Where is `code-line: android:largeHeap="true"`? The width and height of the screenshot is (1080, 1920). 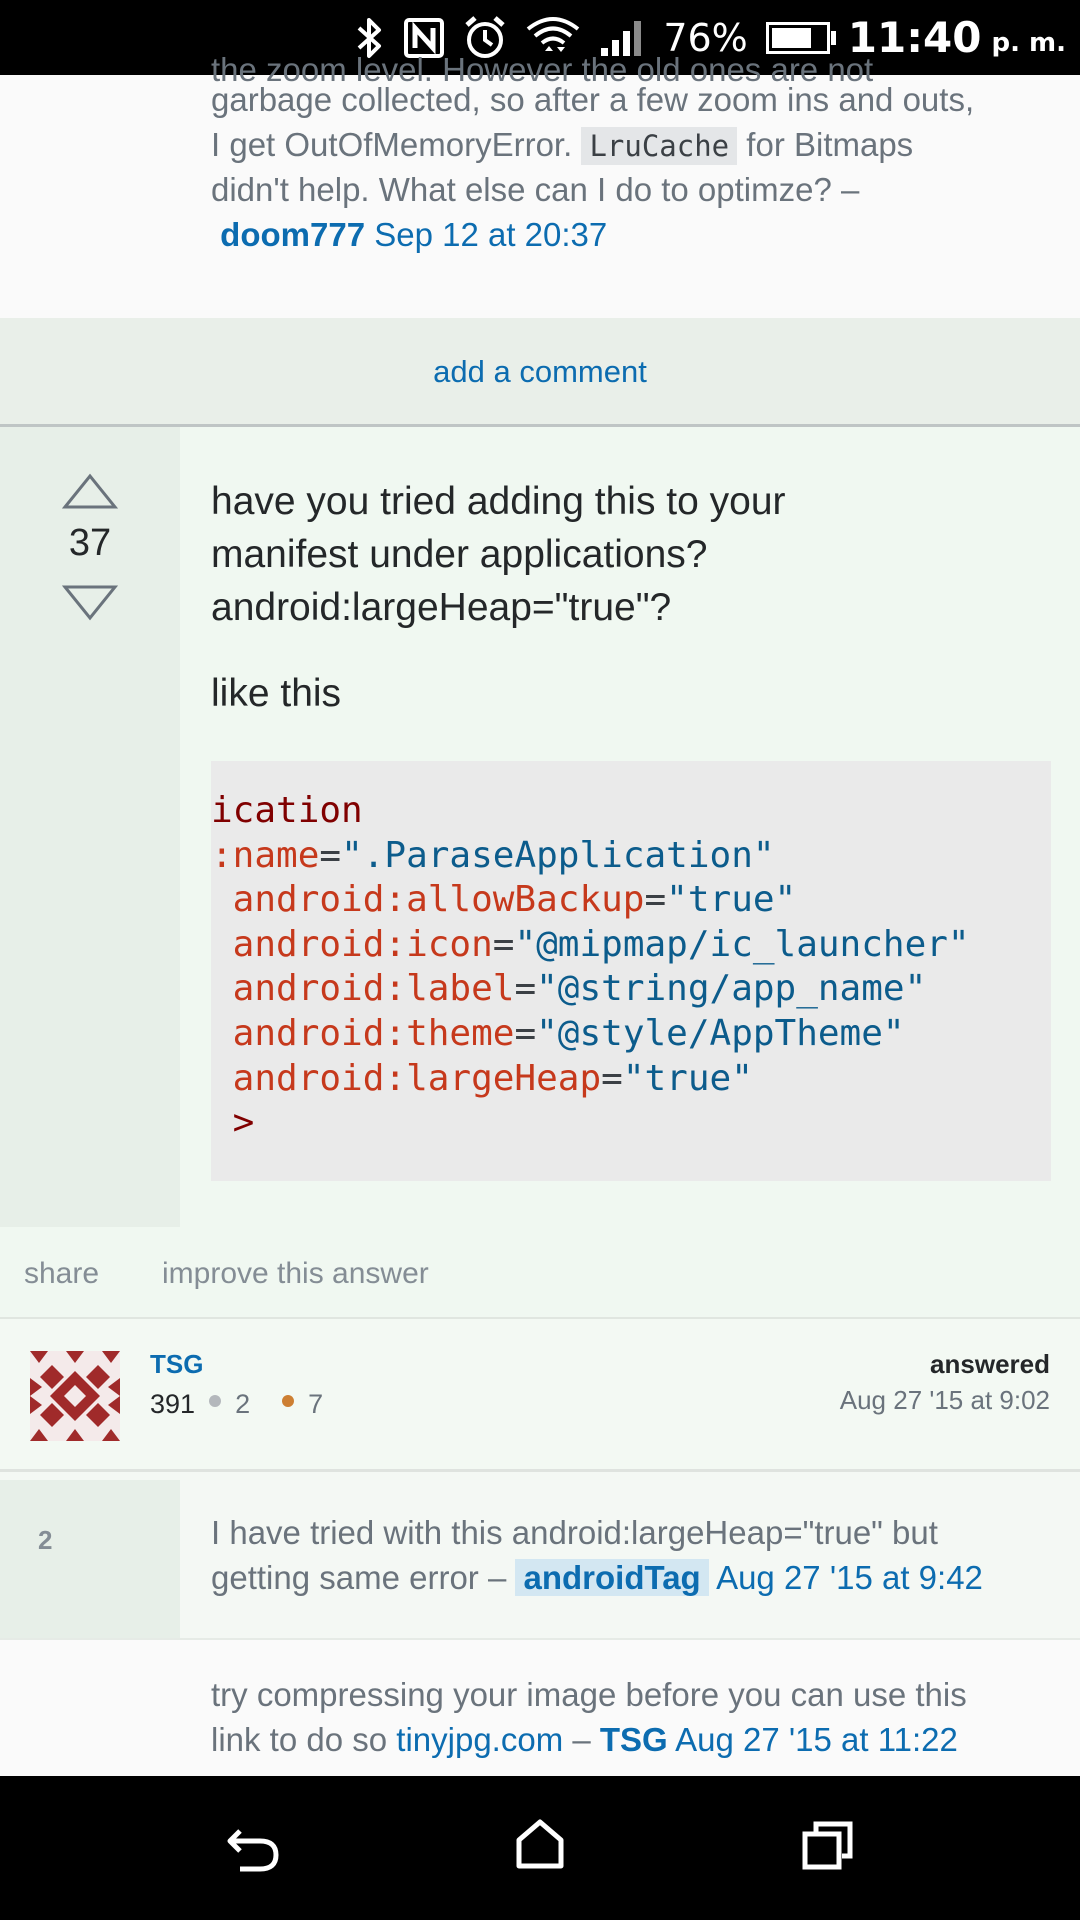
code-line: android:largeHeap="true" is located at coordinates (590, 1079).